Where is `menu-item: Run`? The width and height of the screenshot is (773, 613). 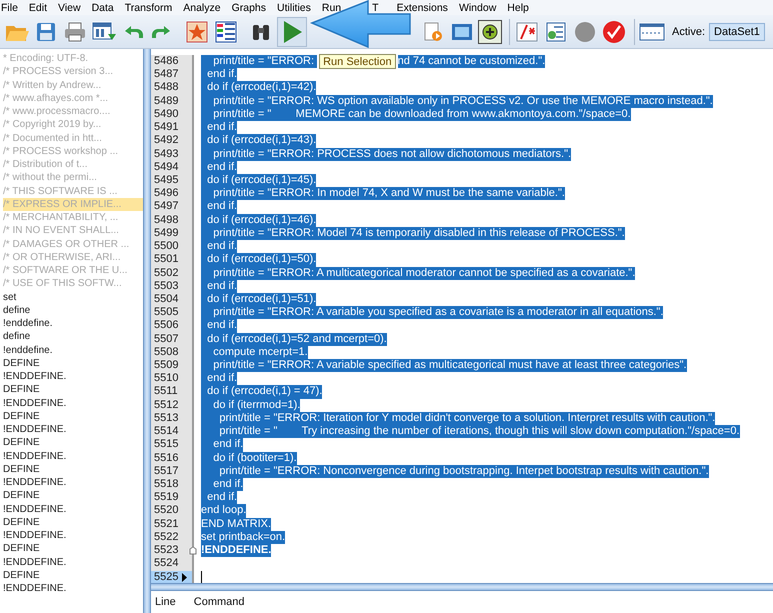 menu-item: Run is located at coordinates (332, 8).